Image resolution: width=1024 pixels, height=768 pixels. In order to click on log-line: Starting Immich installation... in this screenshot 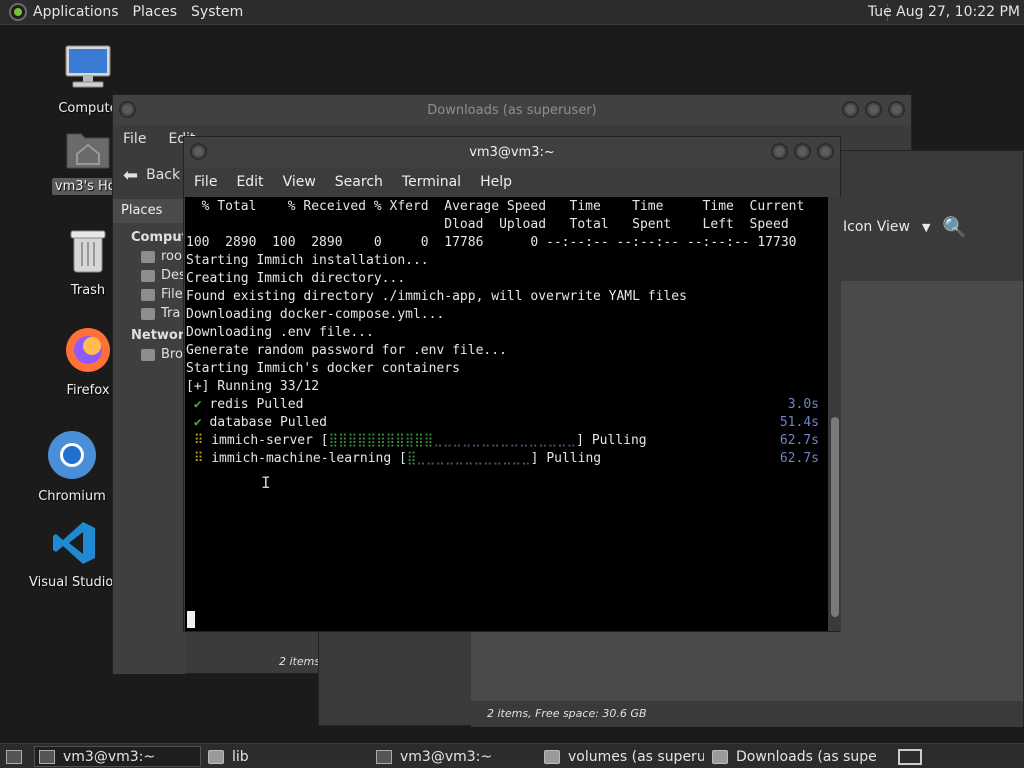, I will do `click(307, 260)`.